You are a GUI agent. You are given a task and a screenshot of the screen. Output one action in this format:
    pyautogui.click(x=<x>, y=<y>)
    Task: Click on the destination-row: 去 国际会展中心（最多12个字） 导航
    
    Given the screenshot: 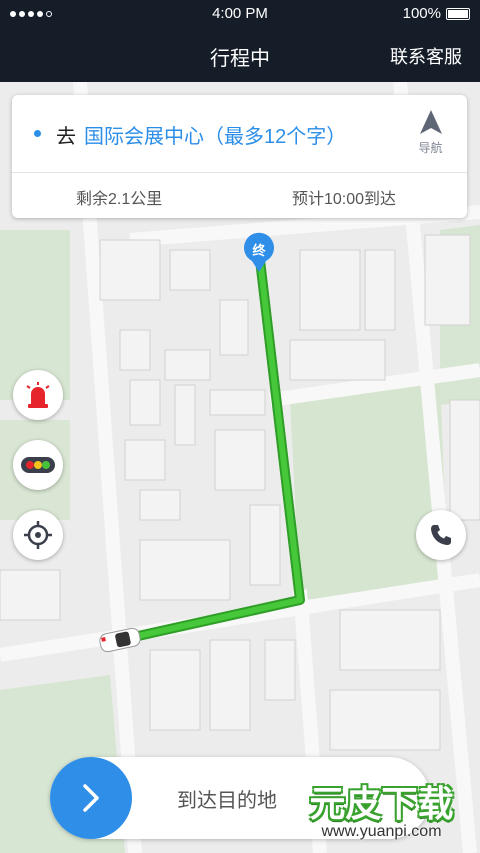 What is the action you would take?
    pyautogui.click(x=239, y=133)
    